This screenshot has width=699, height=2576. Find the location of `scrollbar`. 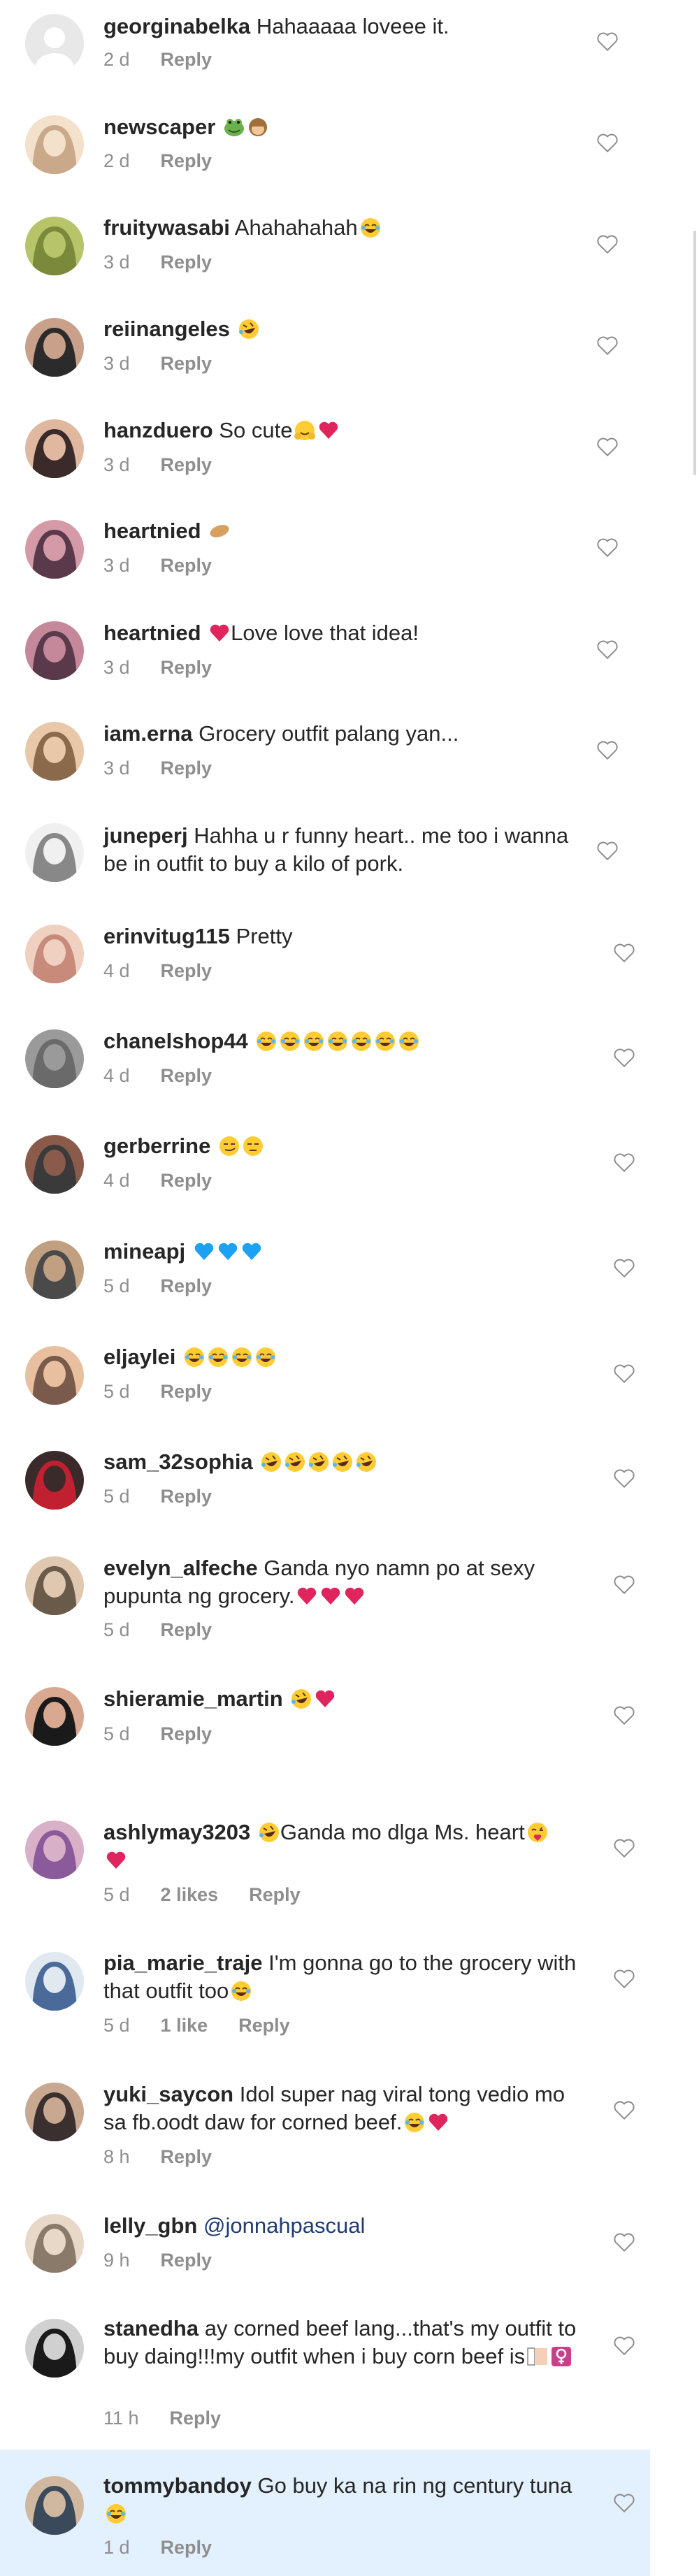

scrollbar is located at coordinates (694, 353).